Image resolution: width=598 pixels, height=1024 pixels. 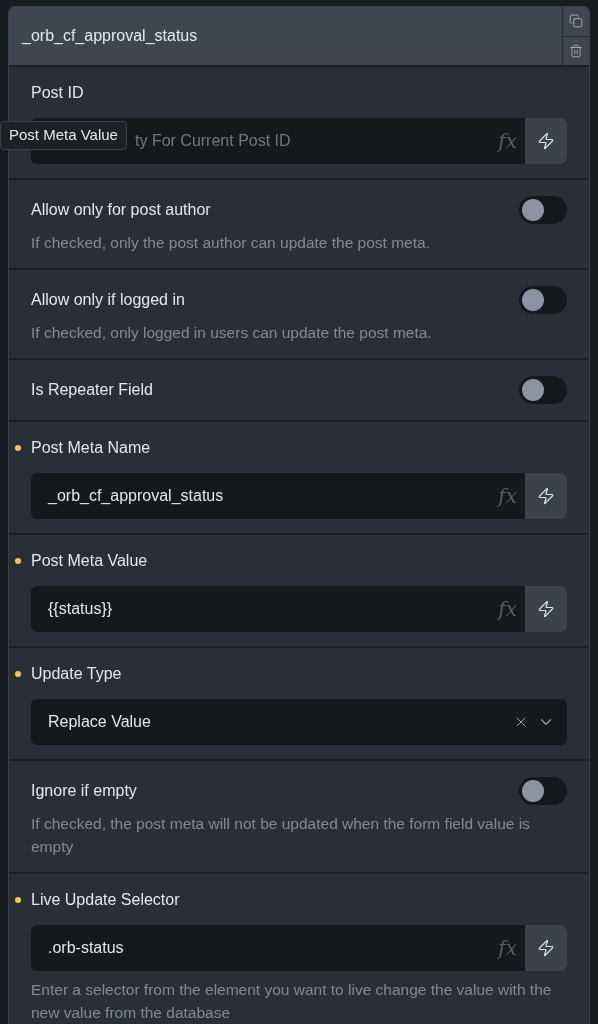 What do you see at coordinates (232, 333) in the screenshot?
I see `field-description: If checked, only logged in users can update the post meta.` at bounding box center [232, 333].